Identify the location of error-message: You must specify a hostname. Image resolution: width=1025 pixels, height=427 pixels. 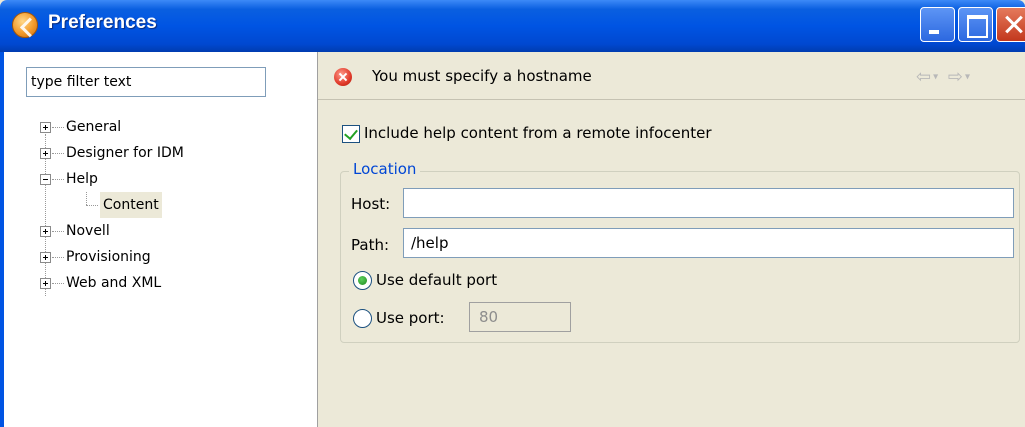
(482, 76).